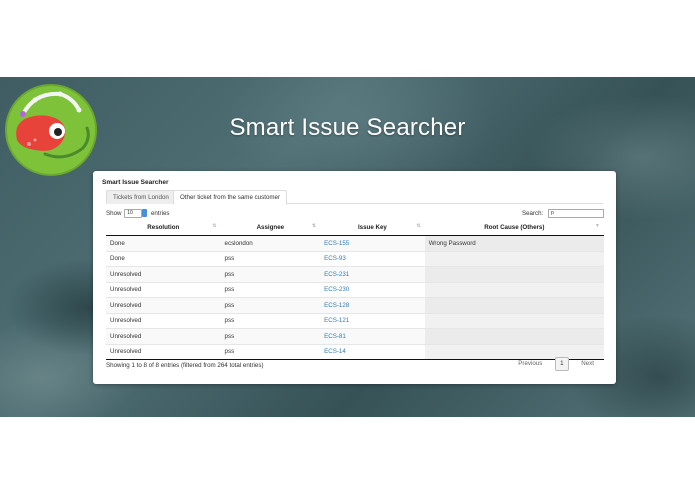 This screenshot has height=494, width=695. I want to click on entries-select: 10, so click(136, 213).